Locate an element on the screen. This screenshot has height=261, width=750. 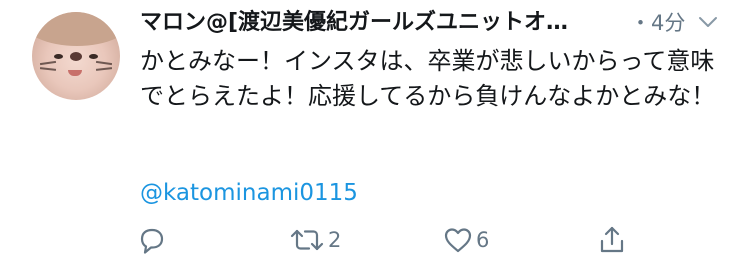
share-button is located at coordinates (612, 240).